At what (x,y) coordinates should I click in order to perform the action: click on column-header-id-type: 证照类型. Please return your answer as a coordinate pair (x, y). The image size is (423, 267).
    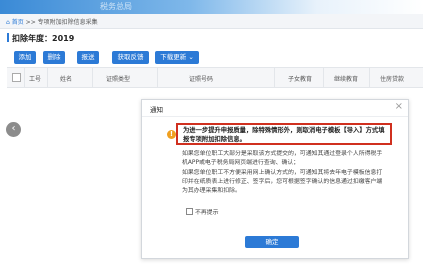
    Looking at the image, I should click on (118, 78).